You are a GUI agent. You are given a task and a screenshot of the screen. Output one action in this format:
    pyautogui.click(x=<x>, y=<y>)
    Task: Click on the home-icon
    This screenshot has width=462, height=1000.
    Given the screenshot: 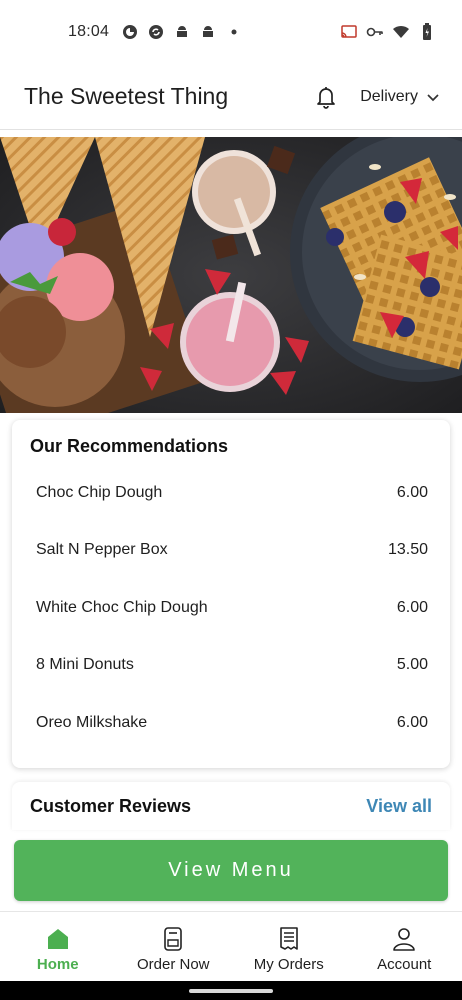 What is the action you would take?
    pyautogui.click(x=58, y=939)
    